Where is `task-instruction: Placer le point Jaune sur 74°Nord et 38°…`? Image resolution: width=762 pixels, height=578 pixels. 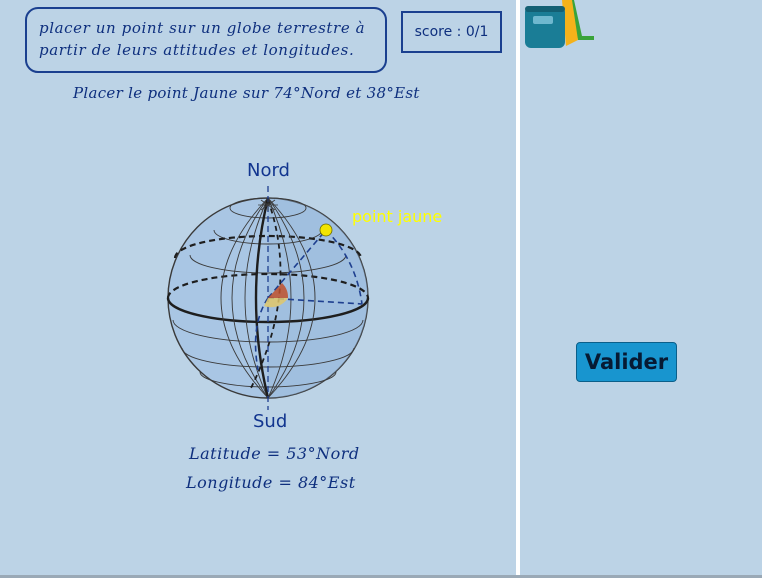 task-instruction: Placer le point Jaune sur 74°Nord et 38°… is located at coordinates (246, 93).